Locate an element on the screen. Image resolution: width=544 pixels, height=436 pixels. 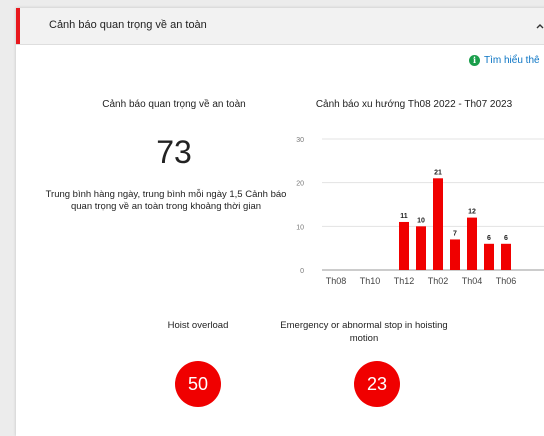
x-tick-label: Th12 is located at coordinates (404, 281).